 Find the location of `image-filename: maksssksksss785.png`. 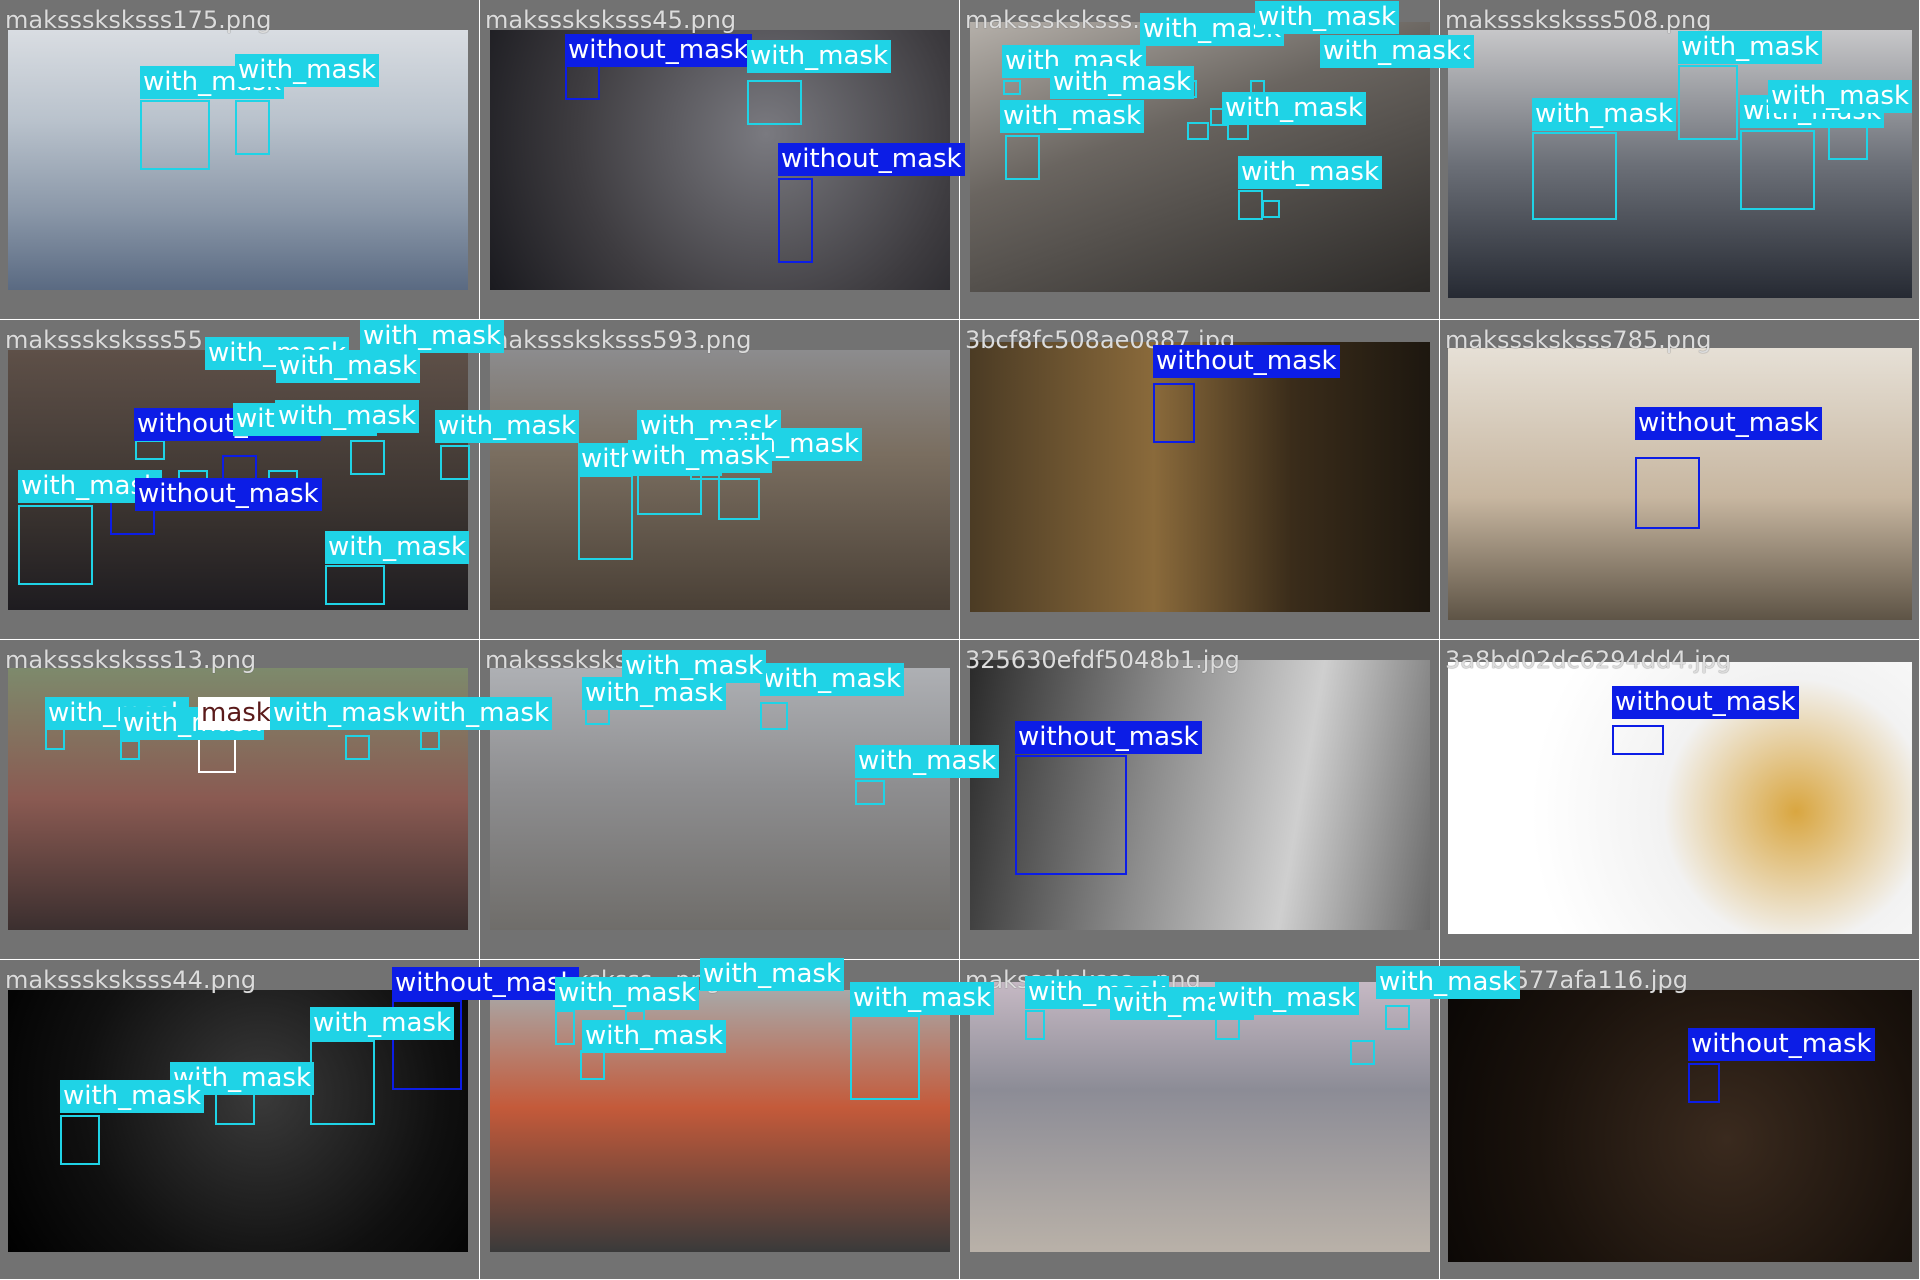

image-filename: maksssksksss785.png is located at coordinates (1578, 340).